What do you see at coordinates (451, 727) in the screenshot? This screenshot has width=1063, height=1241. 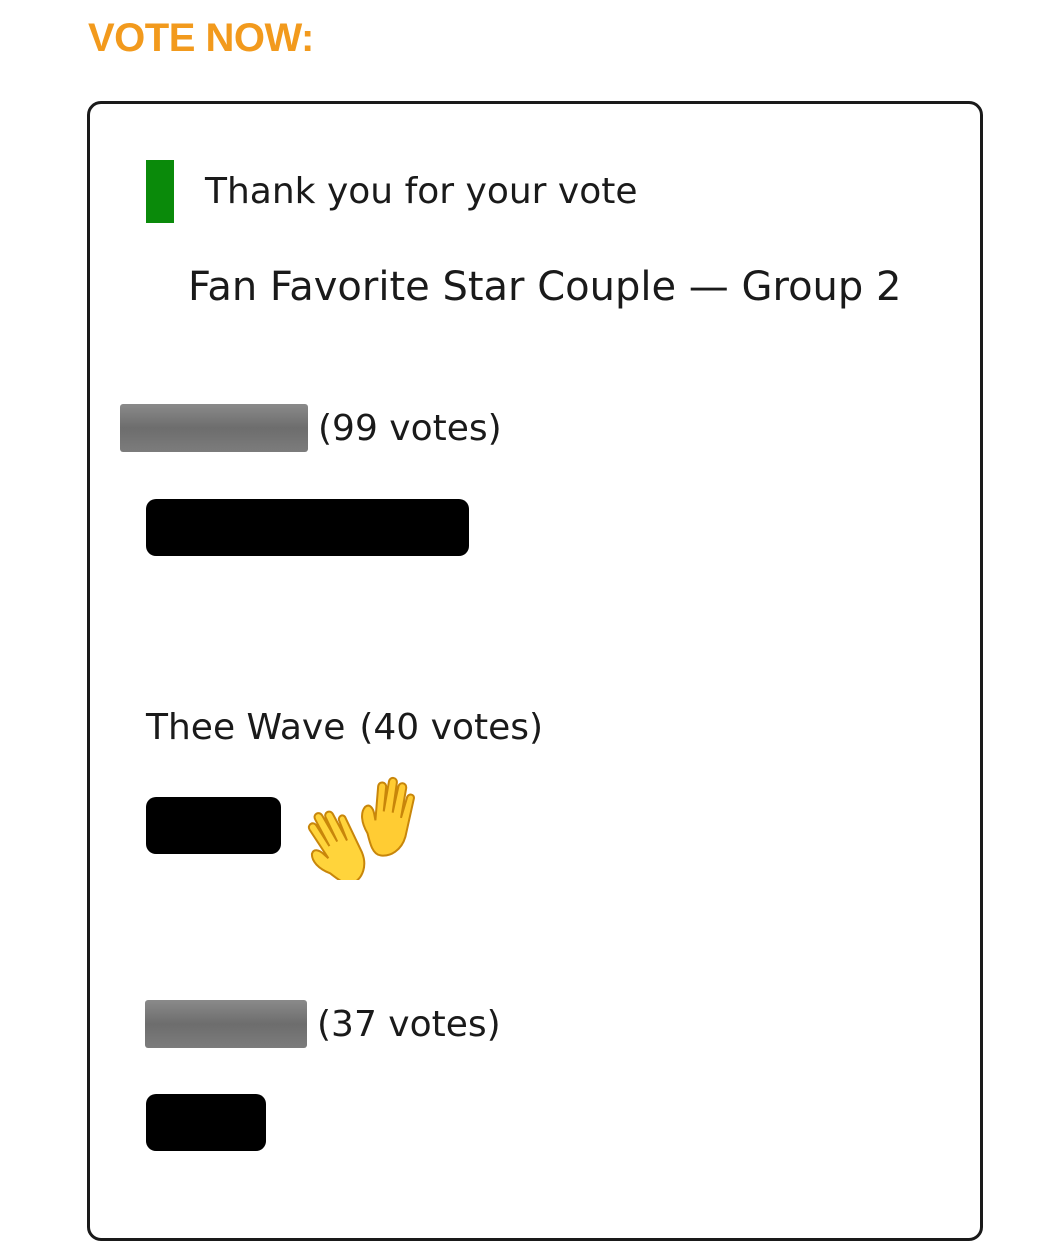 I see `option-votes: (40 votes)` at bounding box center [451, 727].